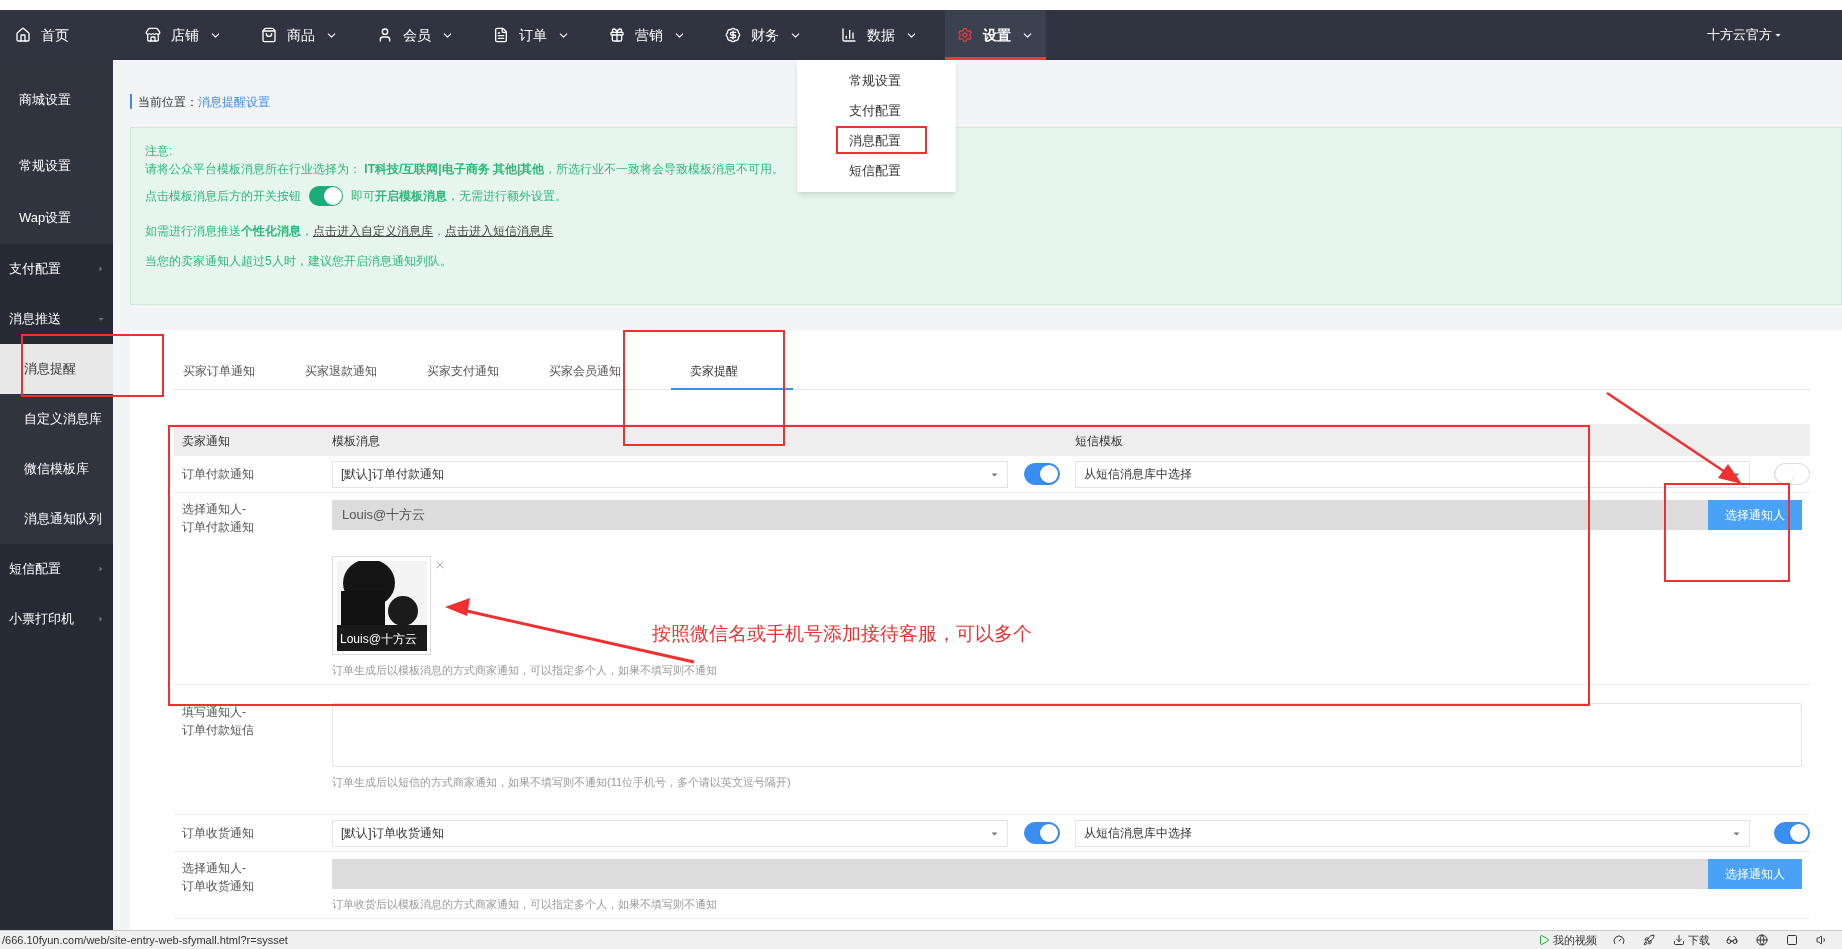 This screenshot has width=1842, height=949. I want to click on phone-input-field, so click(1067, 735).